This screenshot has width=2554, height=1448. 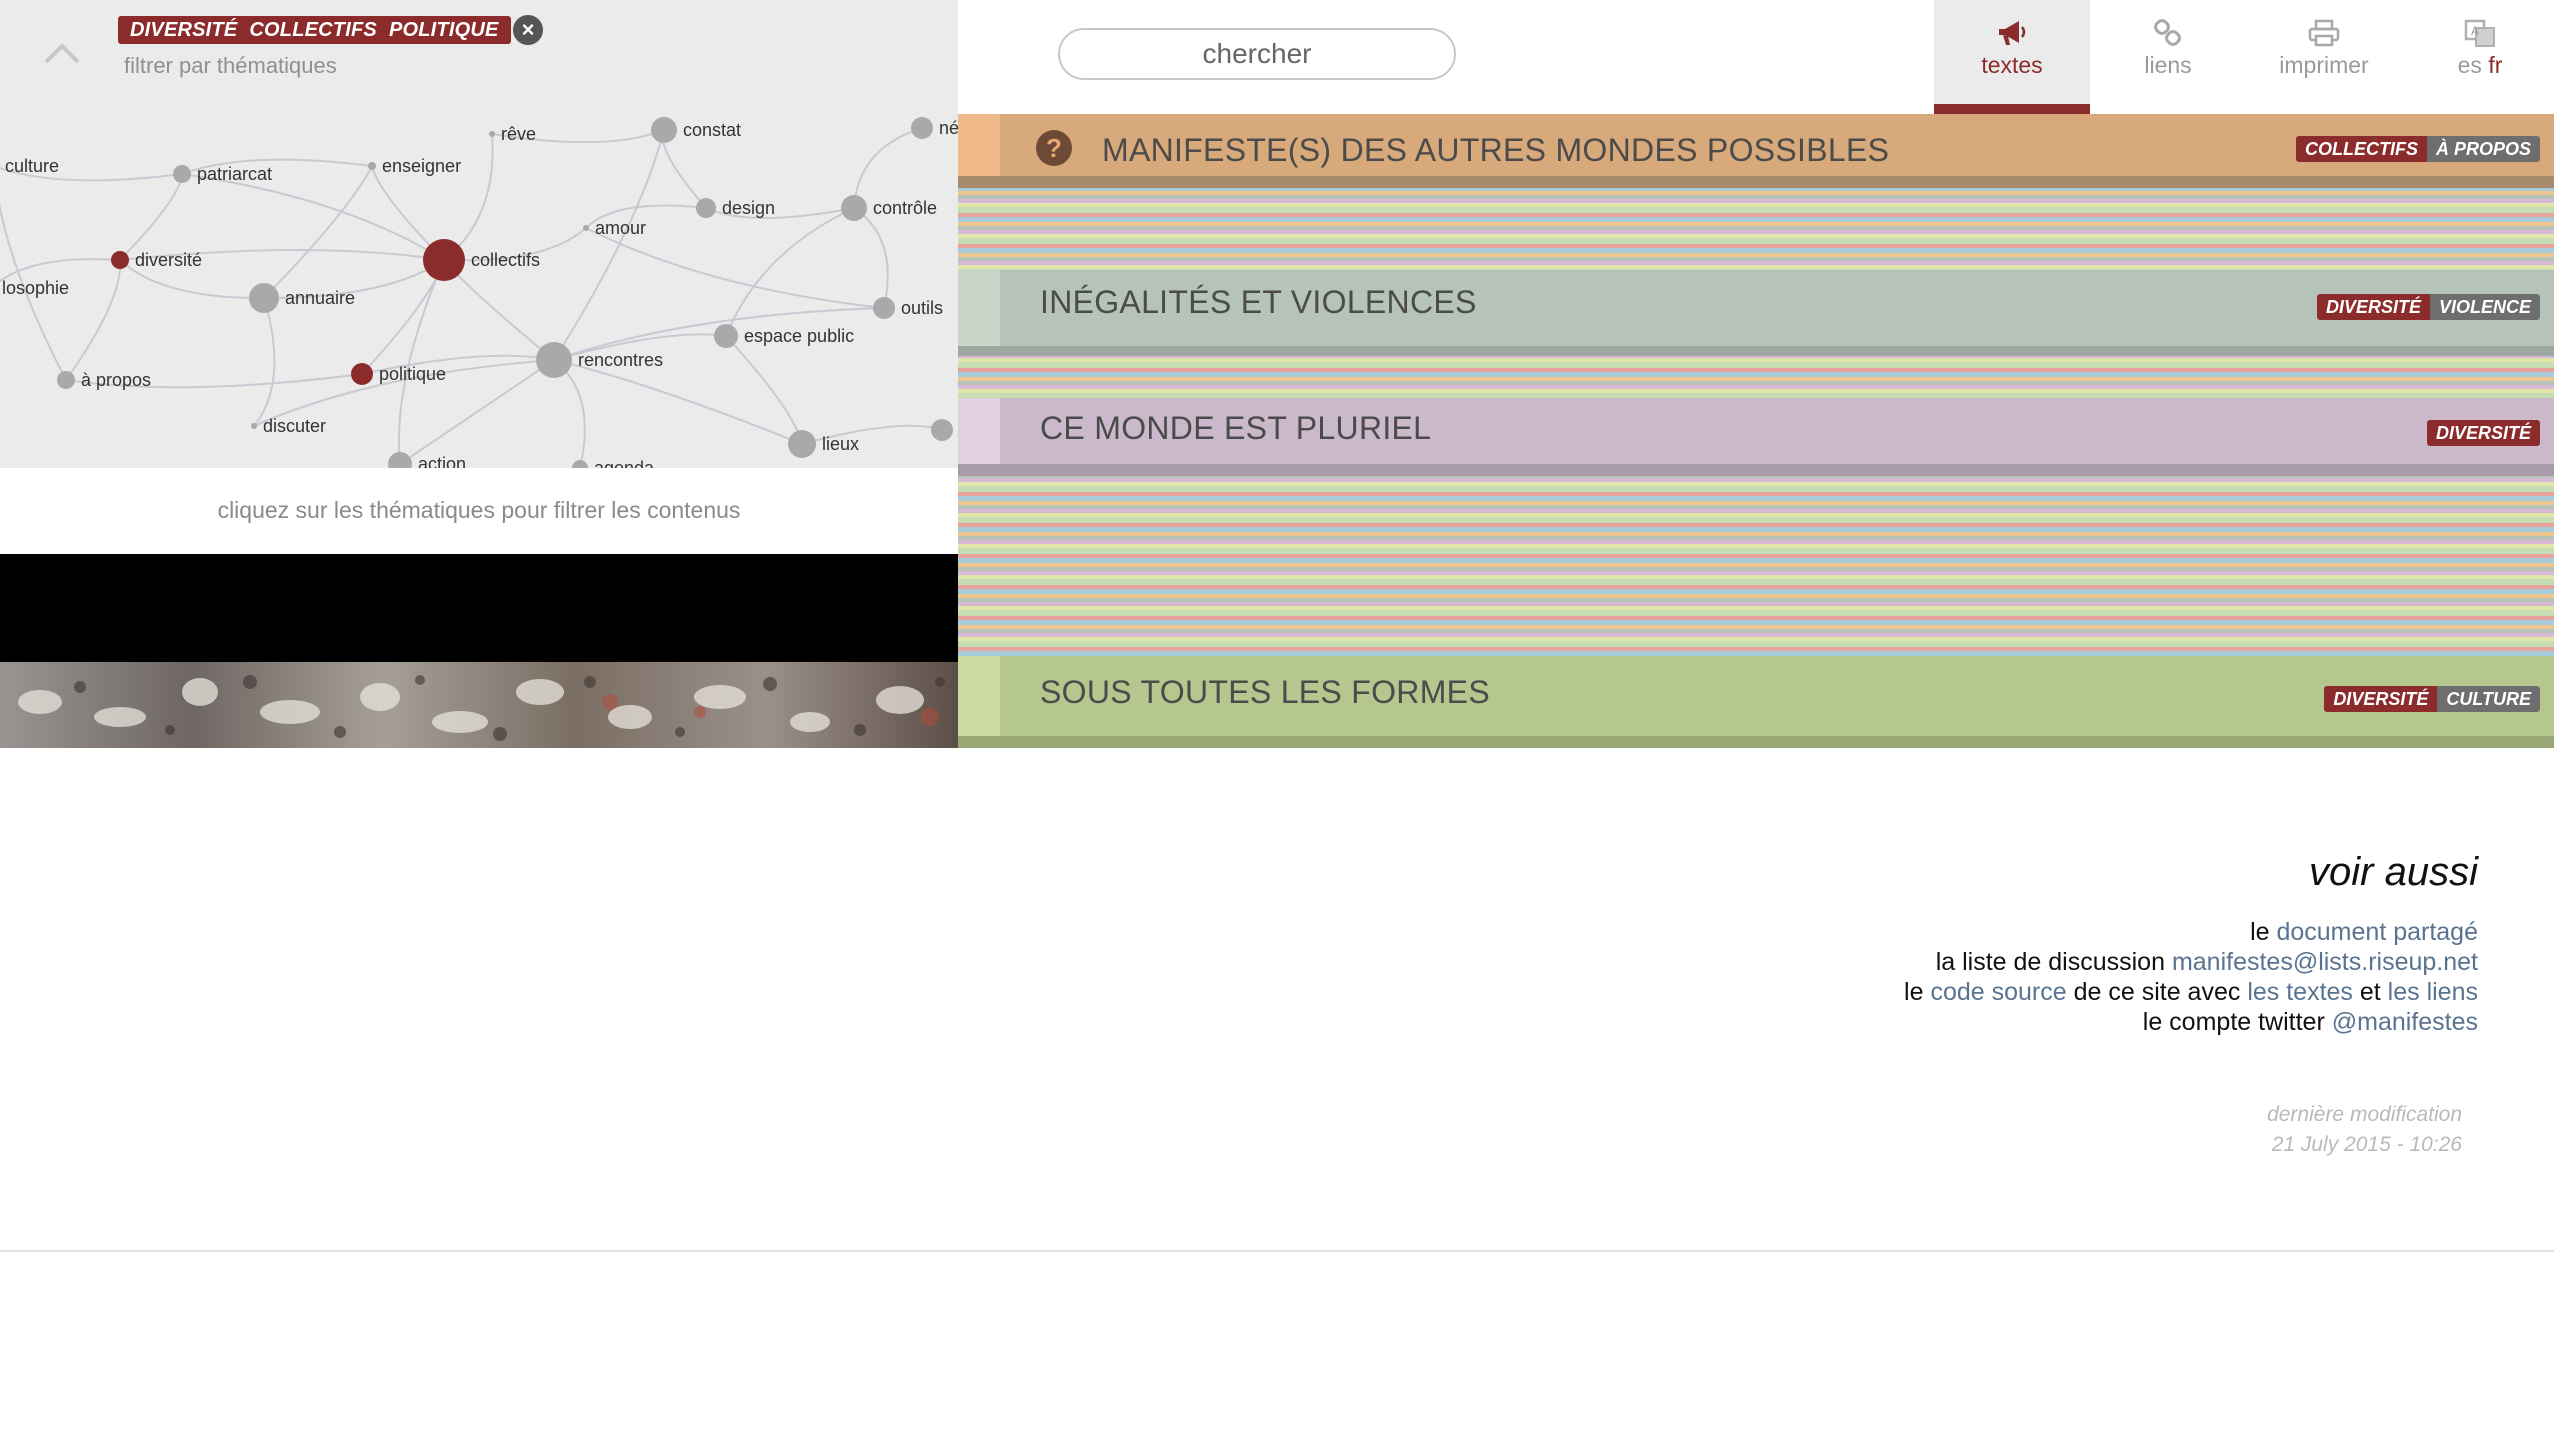 What do you see at coordinates (116, 380) in the screenshot?
I see `graph-node-label: à propos` at bounding box center [116, 380].